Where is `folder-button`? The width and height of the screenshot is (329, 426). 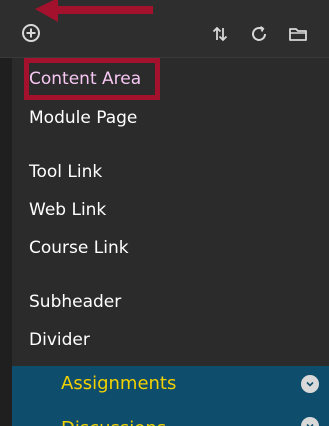
folder-button is located at coordinates (298, 34).